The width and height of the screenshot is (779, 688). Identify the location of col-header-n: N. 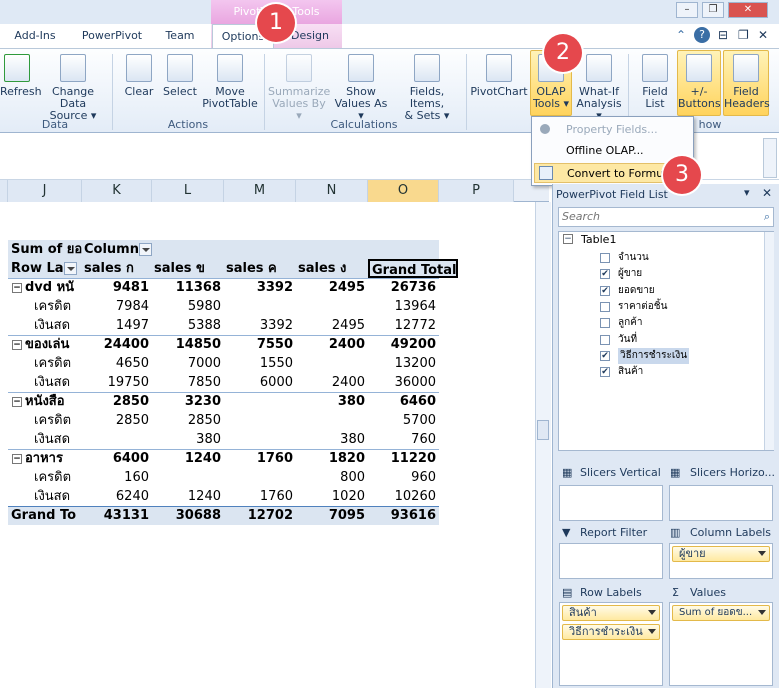
(332, 191).